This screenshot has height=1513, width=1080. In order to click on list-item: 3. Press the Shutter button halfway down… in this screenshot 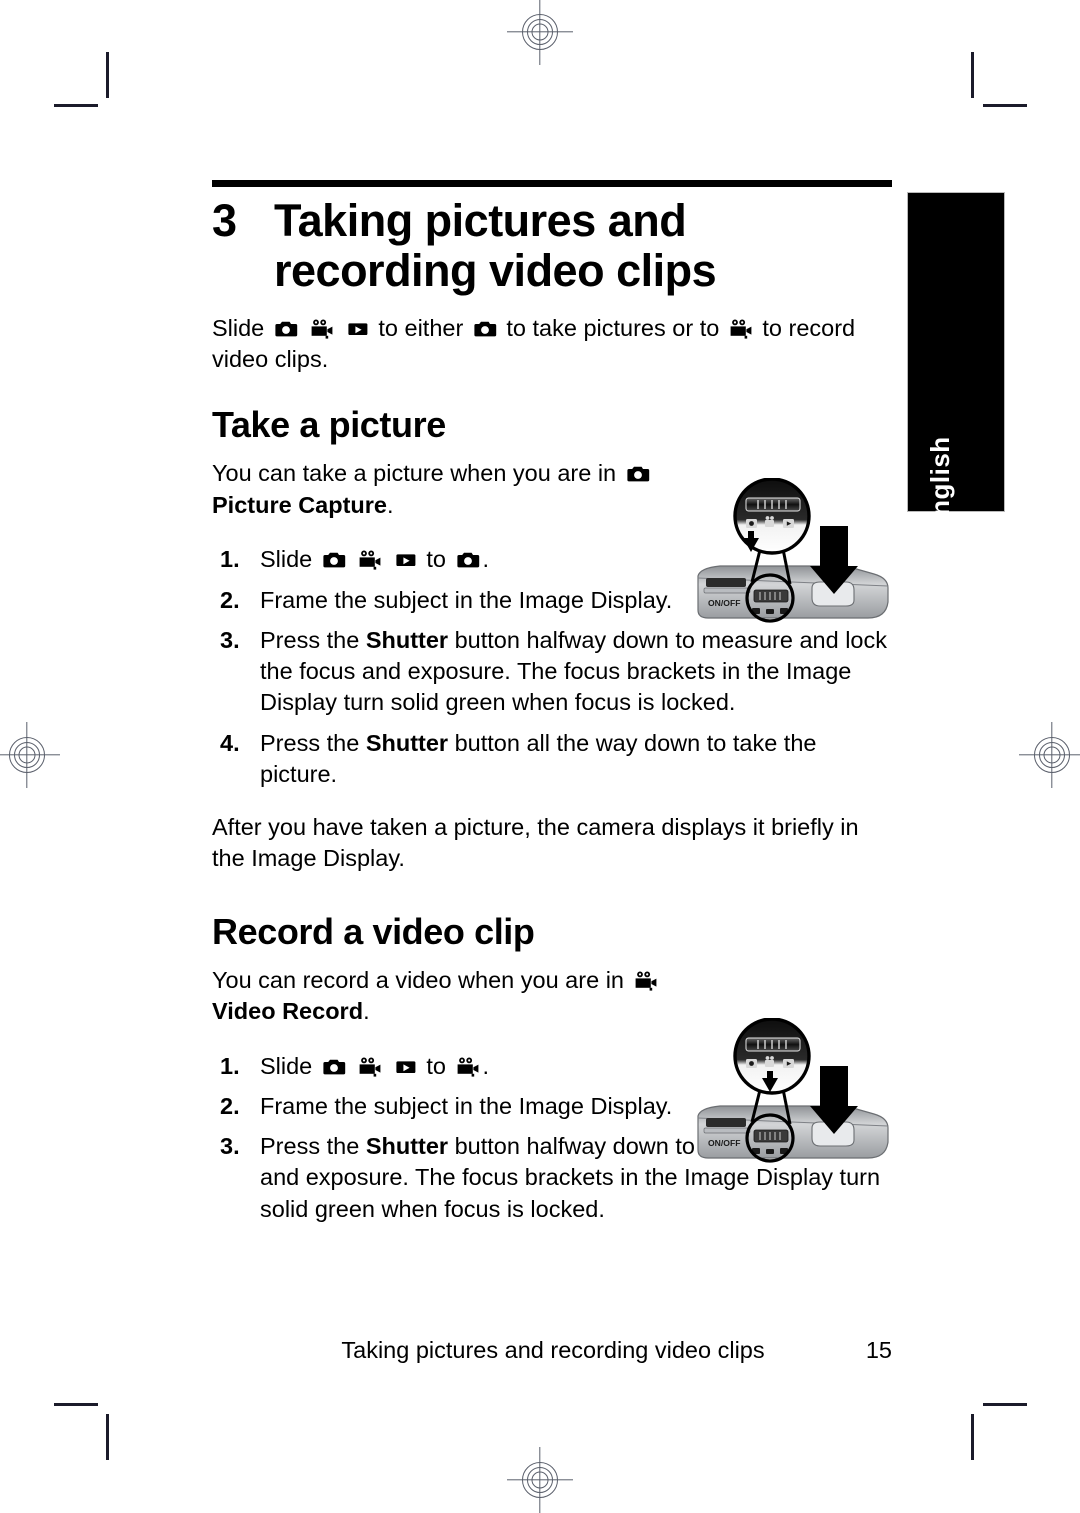, I will do `click(552, 672)`.